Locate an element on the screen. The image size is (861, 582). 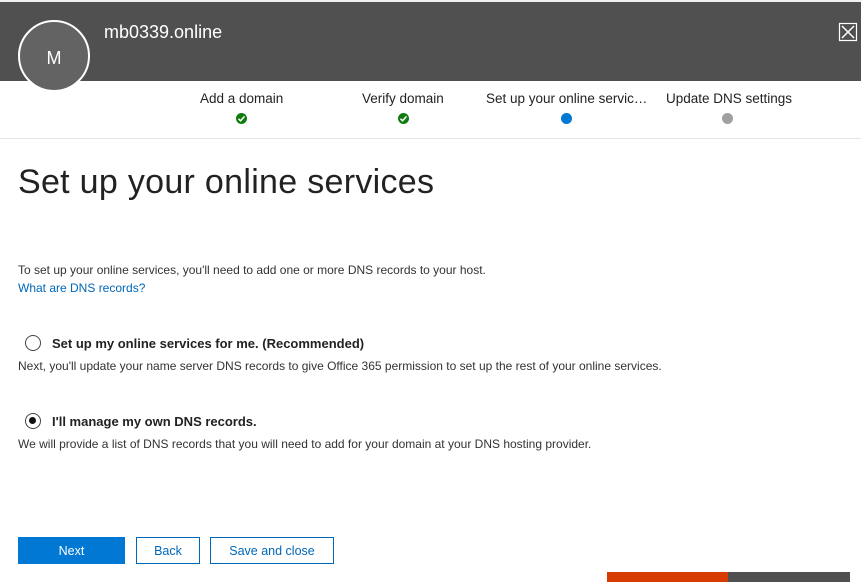
step-pending-dot-icon is located at coordinates (727, 118).